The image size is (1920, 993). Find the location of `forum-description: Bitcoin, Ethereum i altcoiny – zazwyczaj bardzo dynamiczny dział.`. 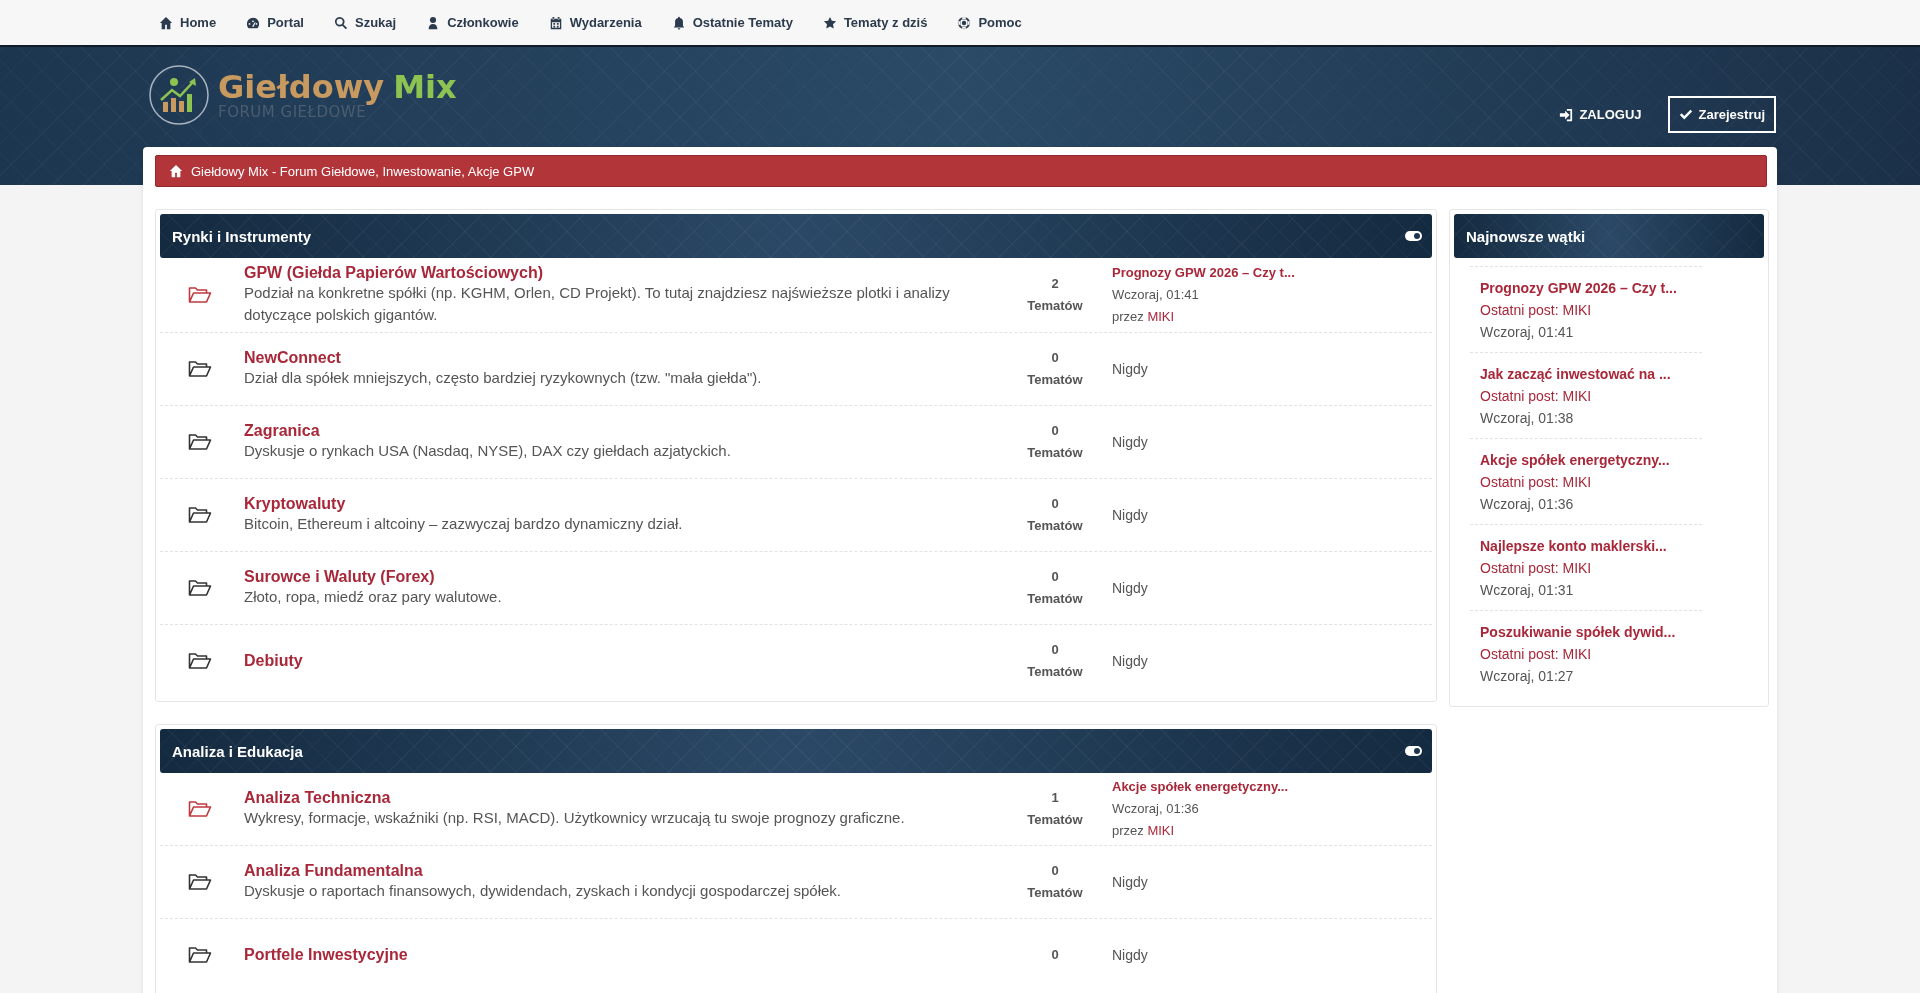

forum-description: Bitcoin, Ethereum i altcoiny – zazwyczaj bardzo dynamiczny dział. is located at coordinates (464, 524).